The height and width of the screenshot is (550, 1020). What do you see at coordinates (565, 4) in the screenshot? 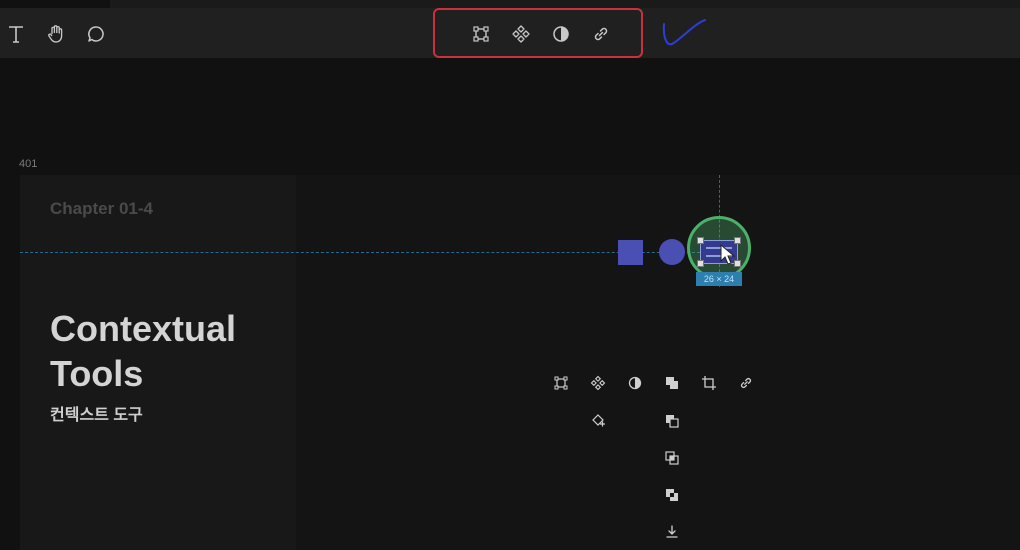
I see `top-band` at bounding box center [565, 4].